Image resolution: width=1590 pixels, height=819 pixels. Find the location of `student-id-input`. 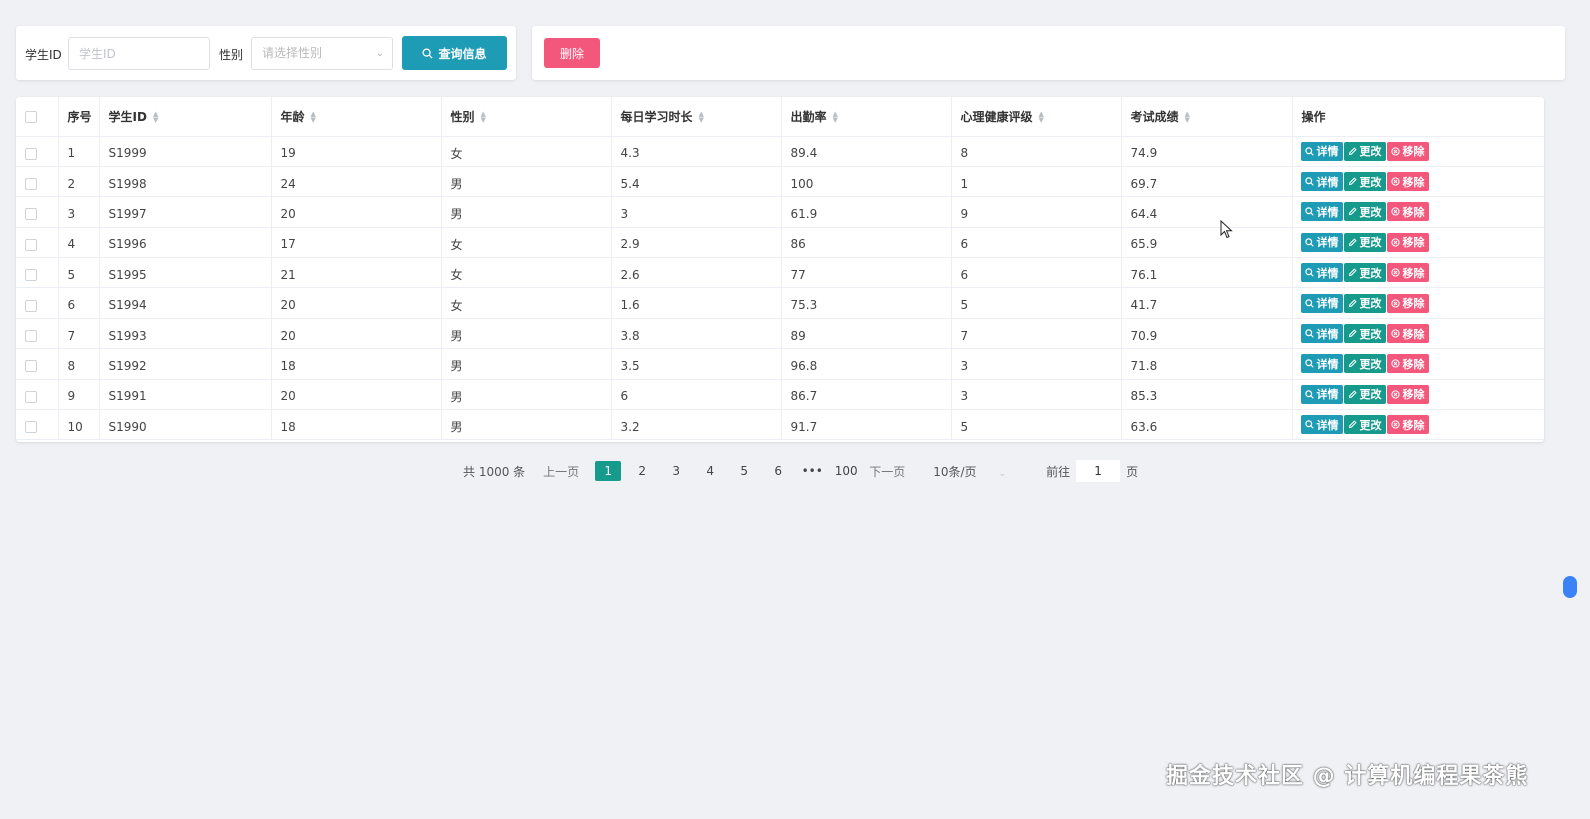

student-id-input is located at coordinates (139, 53).